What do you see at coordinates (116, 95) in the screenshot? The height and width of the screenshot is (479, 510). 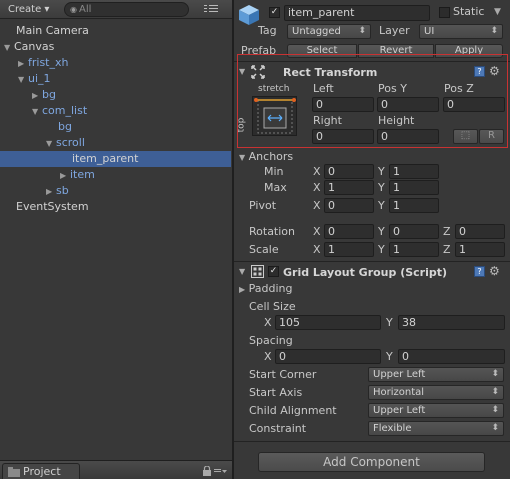 I see `tree-item-bg: ▶ bg` at bounding box center [116, 95].